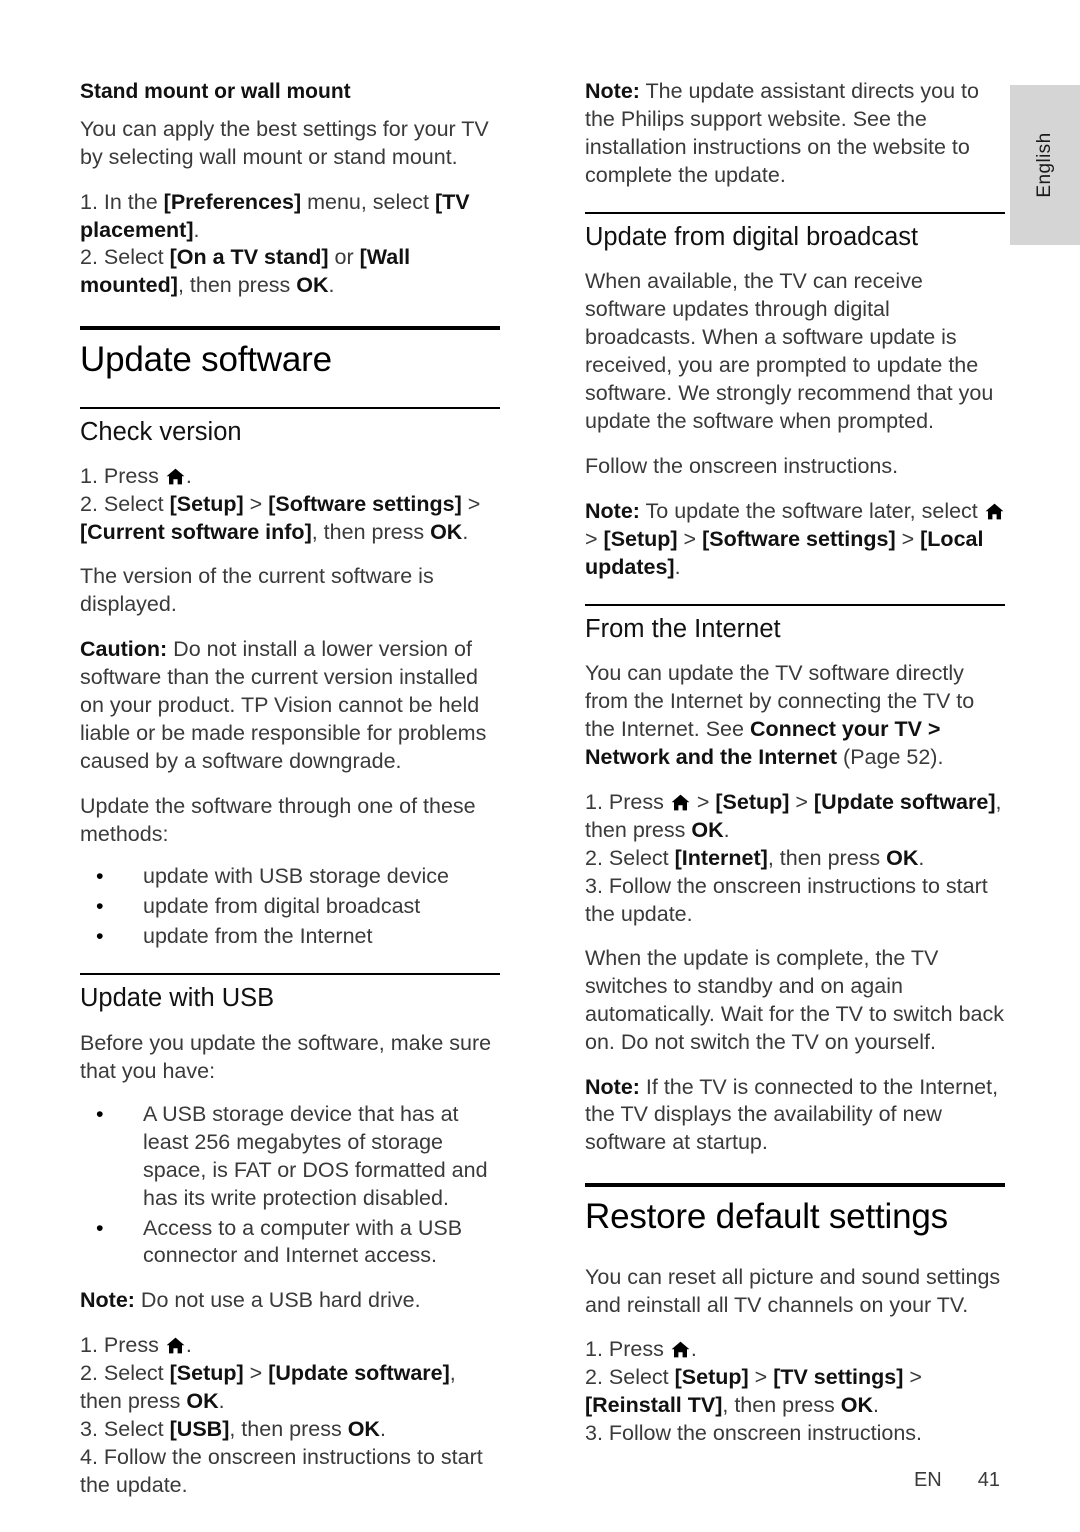 The image size is (1080, 1532). I want to click on usb-note-label: Note:, so click(107, 1300).